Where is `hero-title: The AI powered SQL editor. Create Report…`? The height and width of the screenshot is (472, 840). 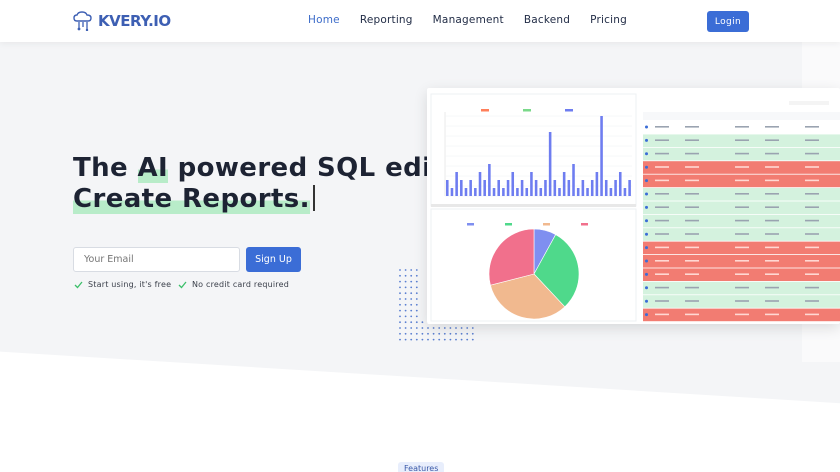
hero-title: The AI powered SQL editor. Create Report… is located at coordinates (277, 184).